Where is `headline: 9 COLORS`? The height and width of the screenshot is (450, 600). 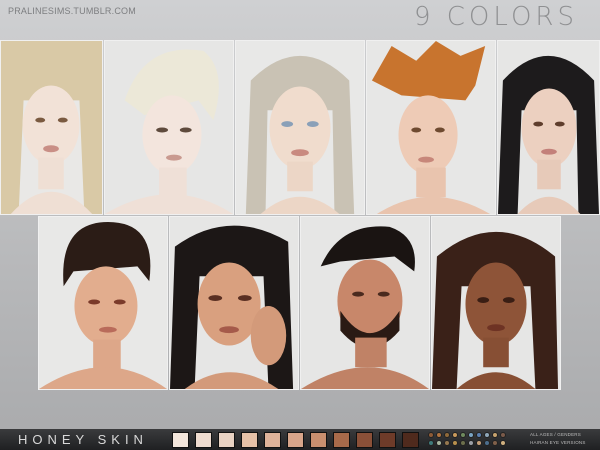 headline: 9 COLORS is located at coordinates (495, 17).